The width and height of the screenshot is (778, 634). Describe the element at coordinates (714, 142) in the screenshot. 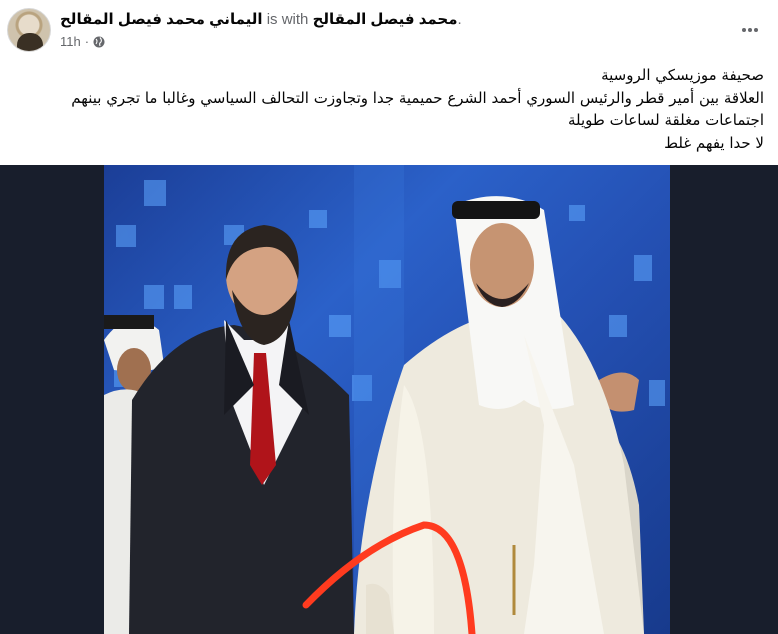

I see `post-text-line: لا حدا يفهم غلط` at that location.